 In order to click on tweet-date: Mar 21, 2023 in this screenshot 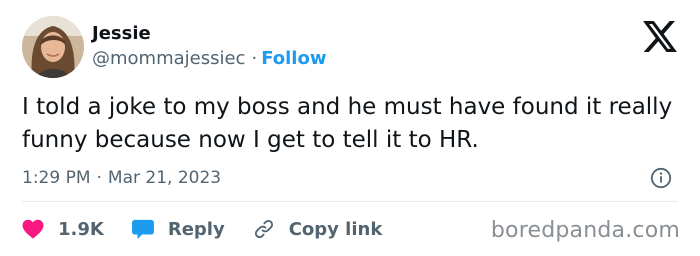, I will do `click(164, 178)`.